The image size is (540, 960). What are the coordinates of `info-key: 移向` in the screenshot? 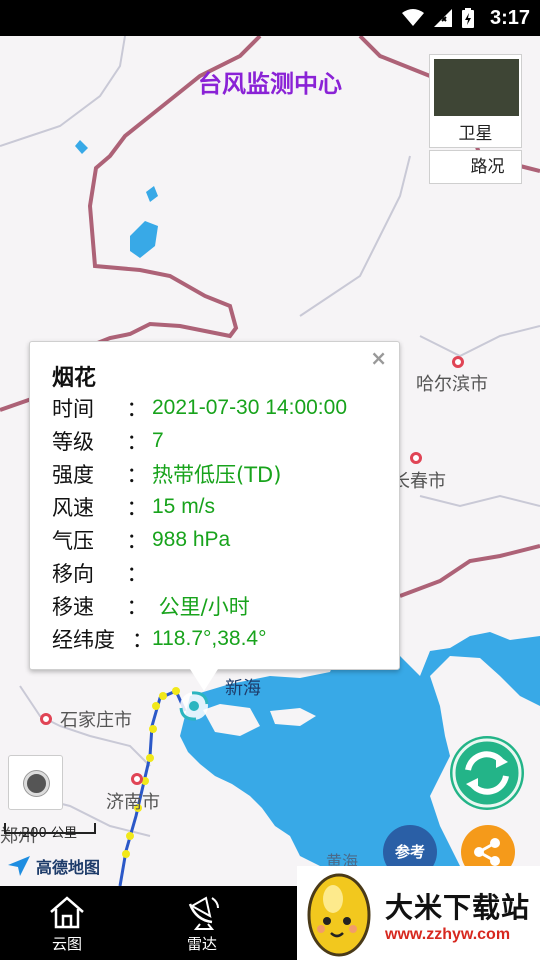 It's located at (73, 574).